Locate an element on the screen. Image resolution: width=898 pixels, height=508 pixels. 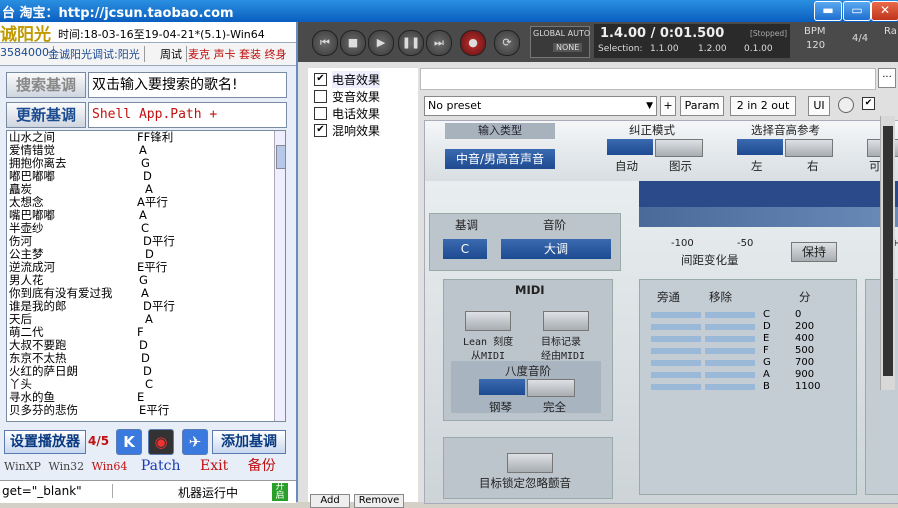
play-icon: ▶ is located at coordinates (381, 43).